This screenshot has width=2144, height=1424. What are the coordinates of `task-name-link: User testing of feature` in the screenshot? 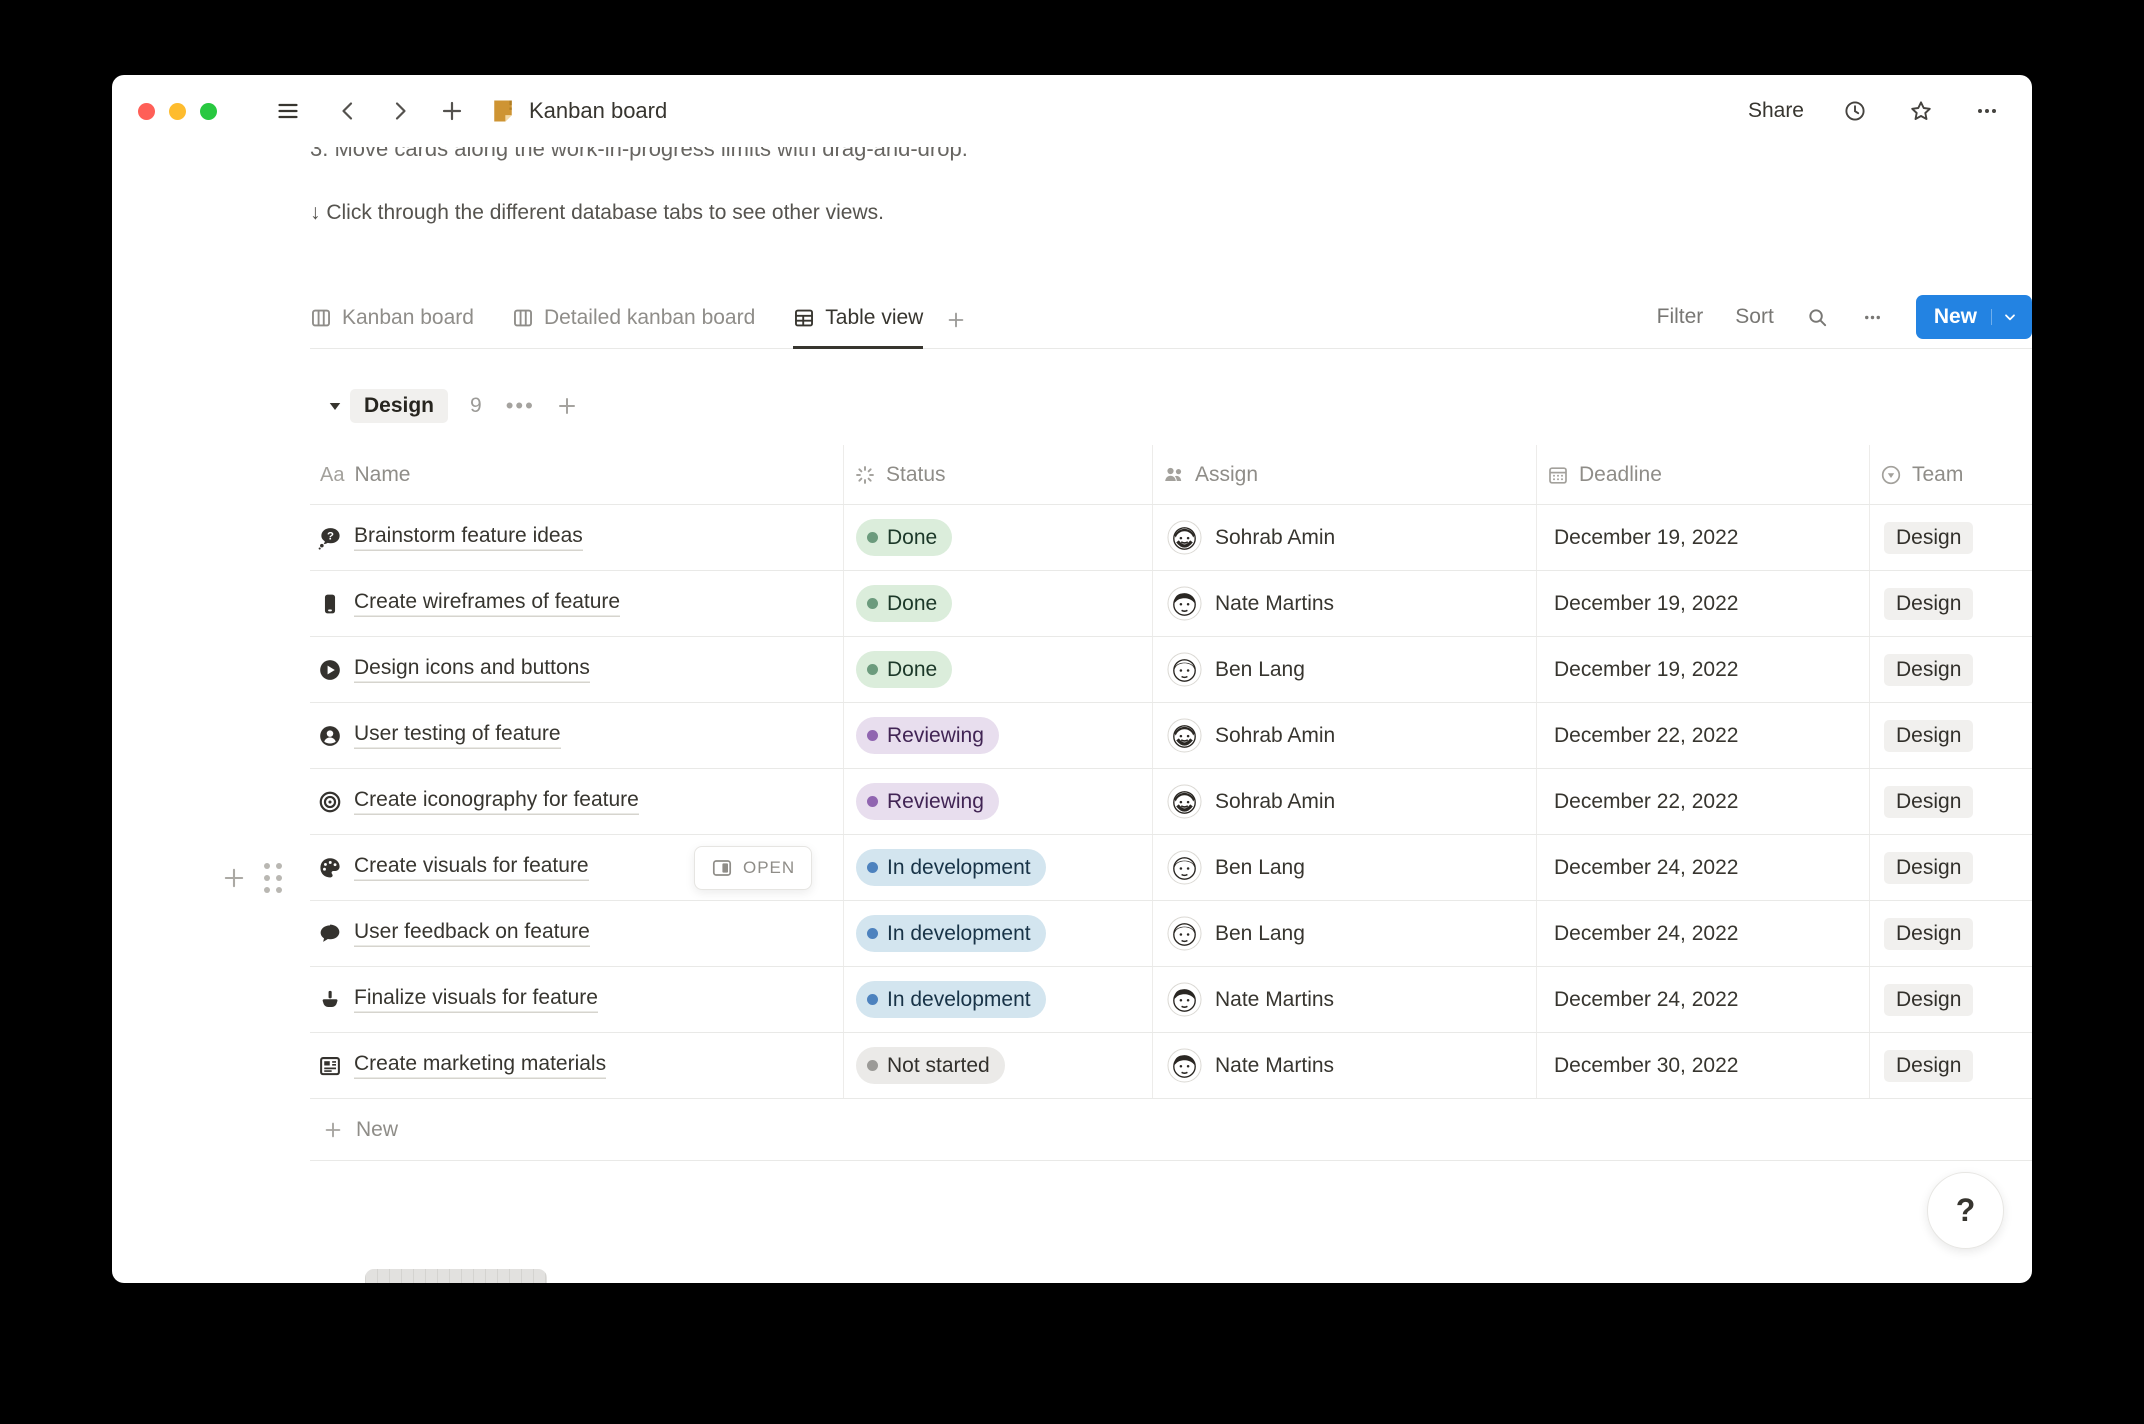 It's located at (457, 735).